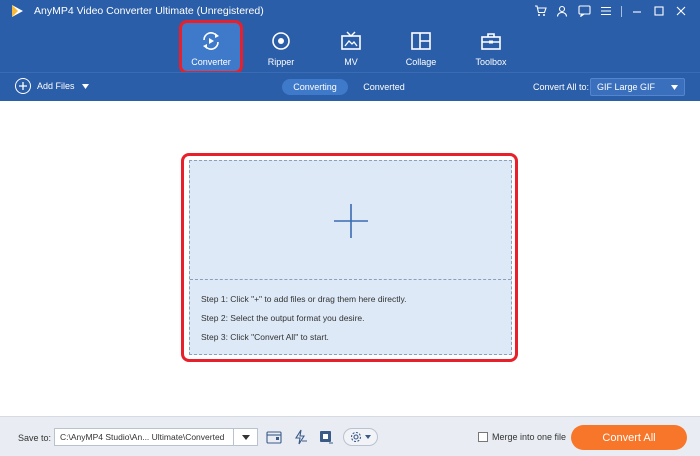 The width and height of the screenshot is (700, 456). I want to click on nav-collage: Collage, so click(421, 47).